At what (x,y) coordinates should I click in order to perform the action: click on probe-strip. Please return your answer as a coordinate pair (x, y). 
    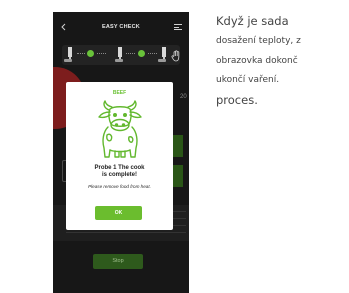
    Looking at the image, I should click on (121, 55).